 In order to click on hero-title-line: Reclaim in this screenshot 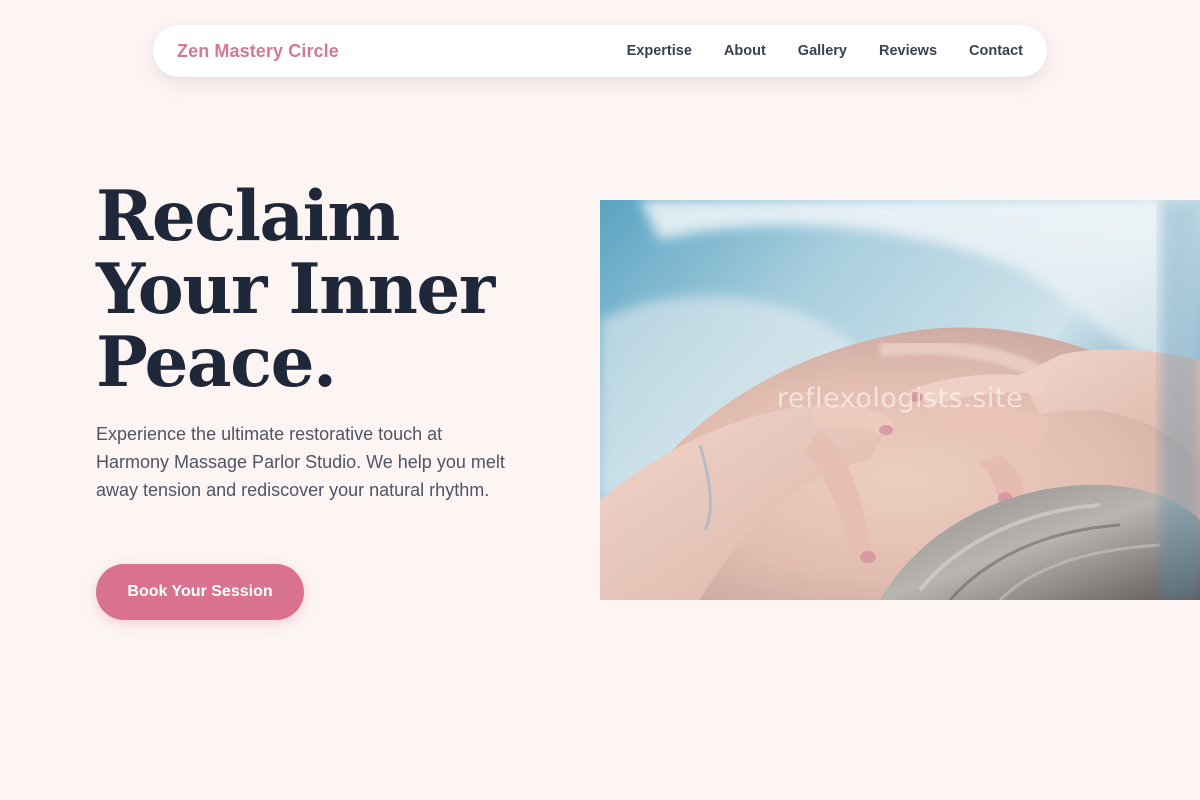, I will do `click(248, 216)`.